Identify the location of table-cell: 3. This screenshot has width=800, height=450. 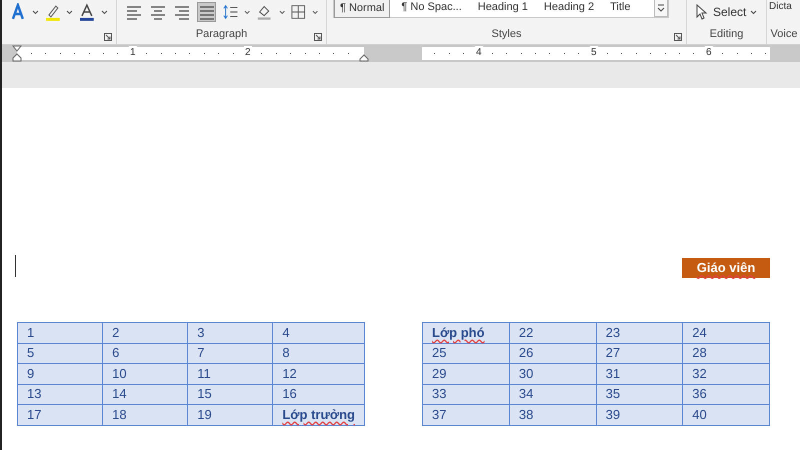
(230, 332).